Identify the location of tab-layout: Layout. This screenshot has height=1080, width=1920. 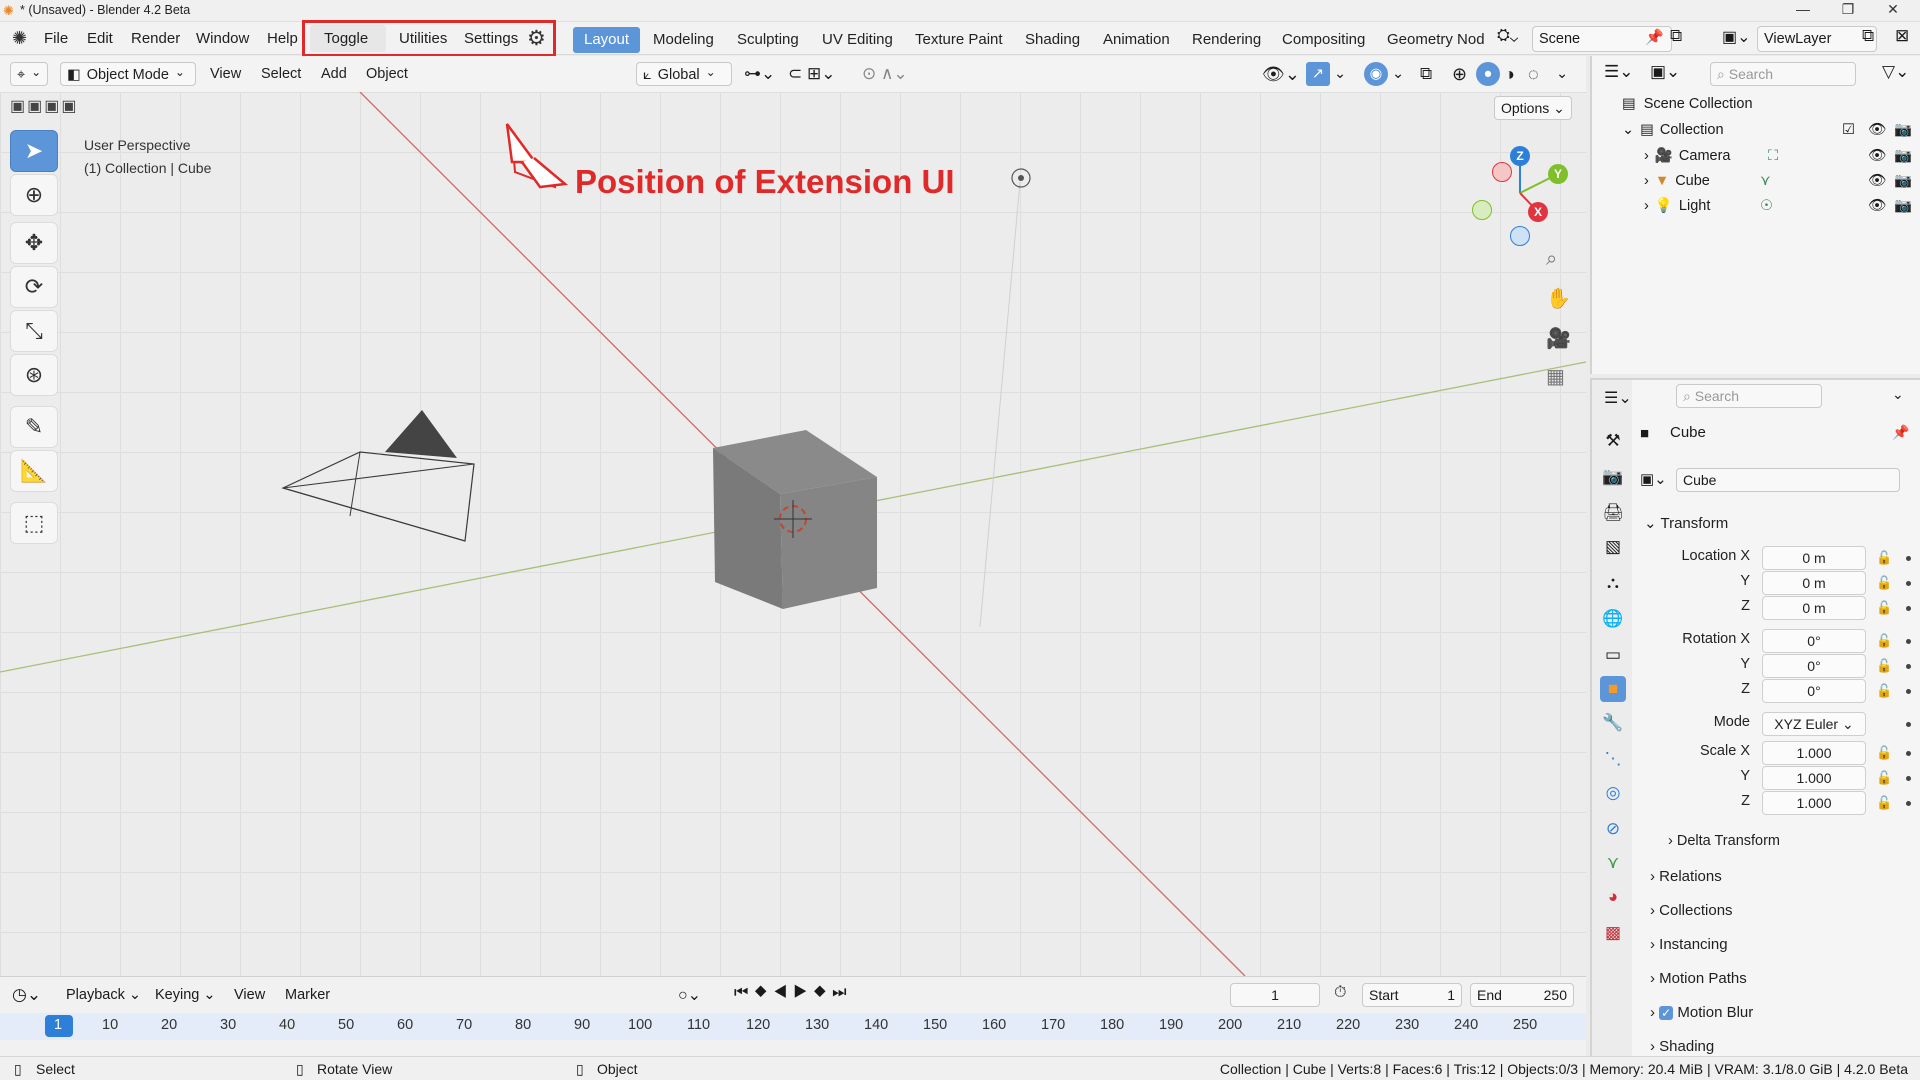
(607, 40).